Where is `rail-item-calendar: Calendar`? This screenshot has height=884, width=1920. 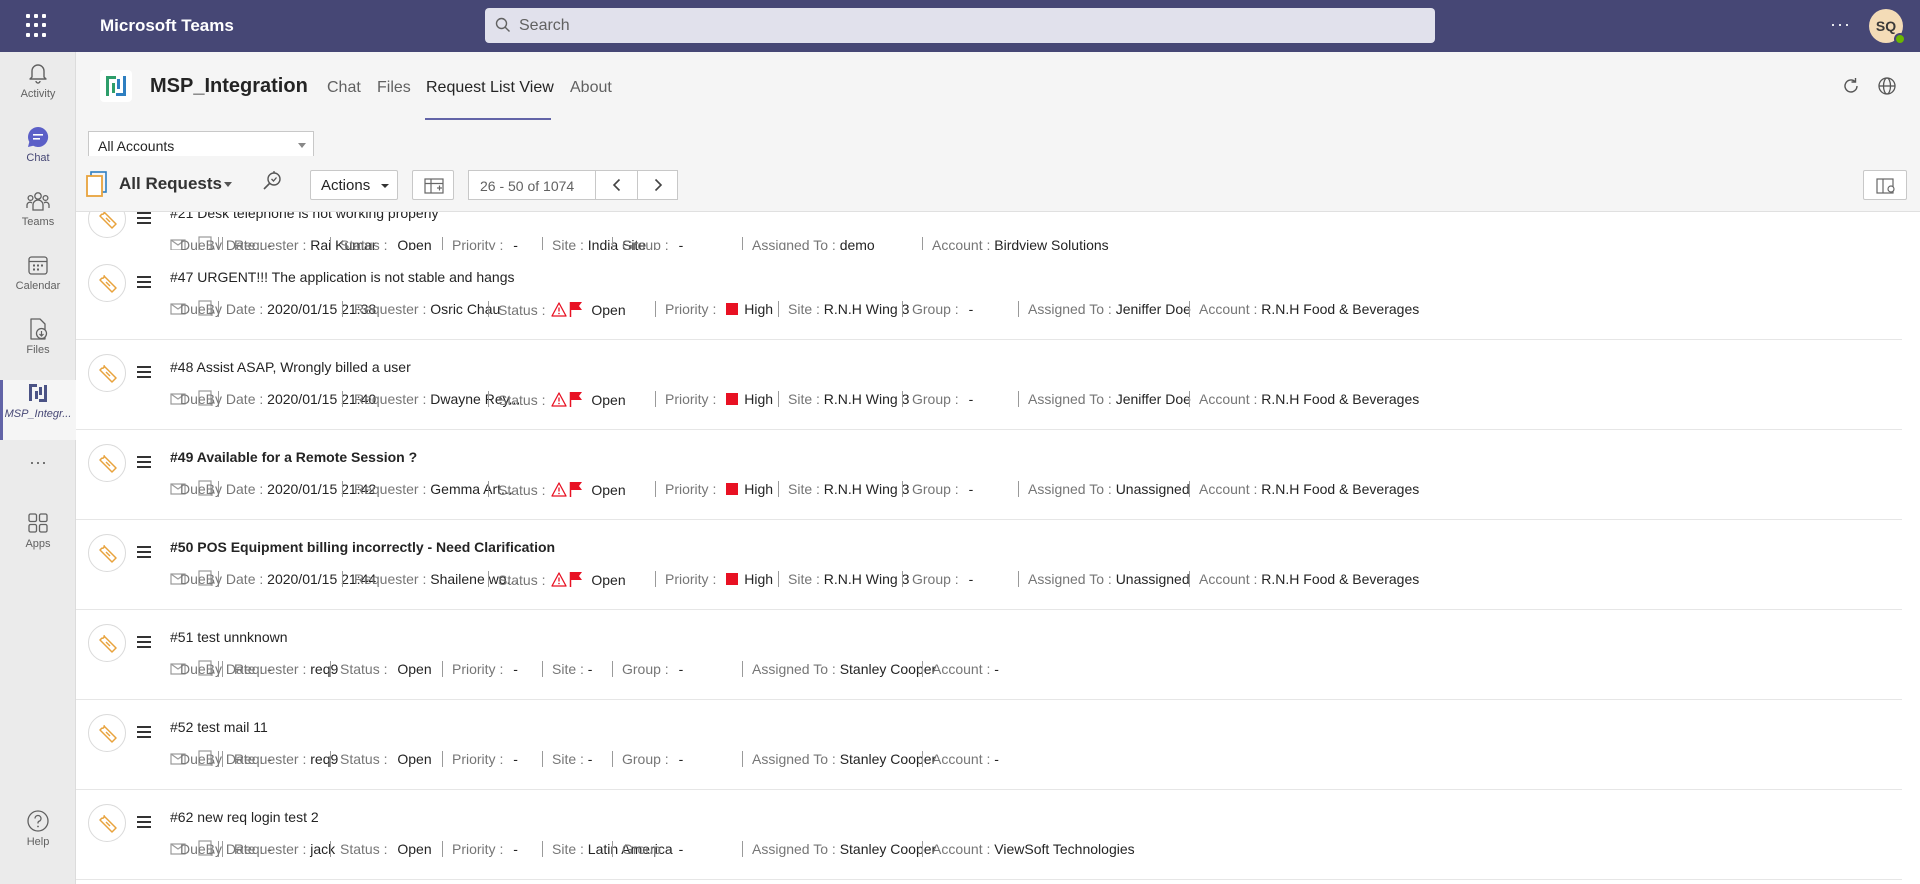 rail-item-calendar: Calendar is located at coordinates (38, 282).